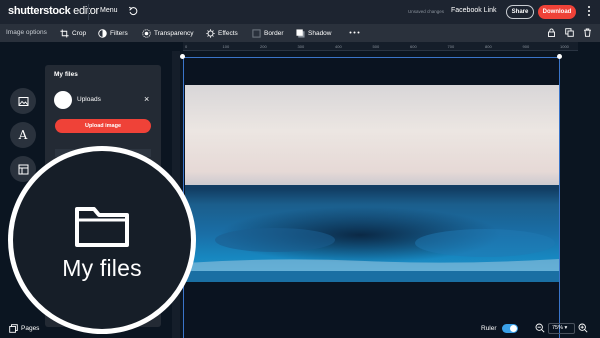 The width and height of the screenshot is (600, 338). Describe the element at coordinates (104, 100) in the screenshot. I see `uploads-folder-row: Uploads ×` at that location.